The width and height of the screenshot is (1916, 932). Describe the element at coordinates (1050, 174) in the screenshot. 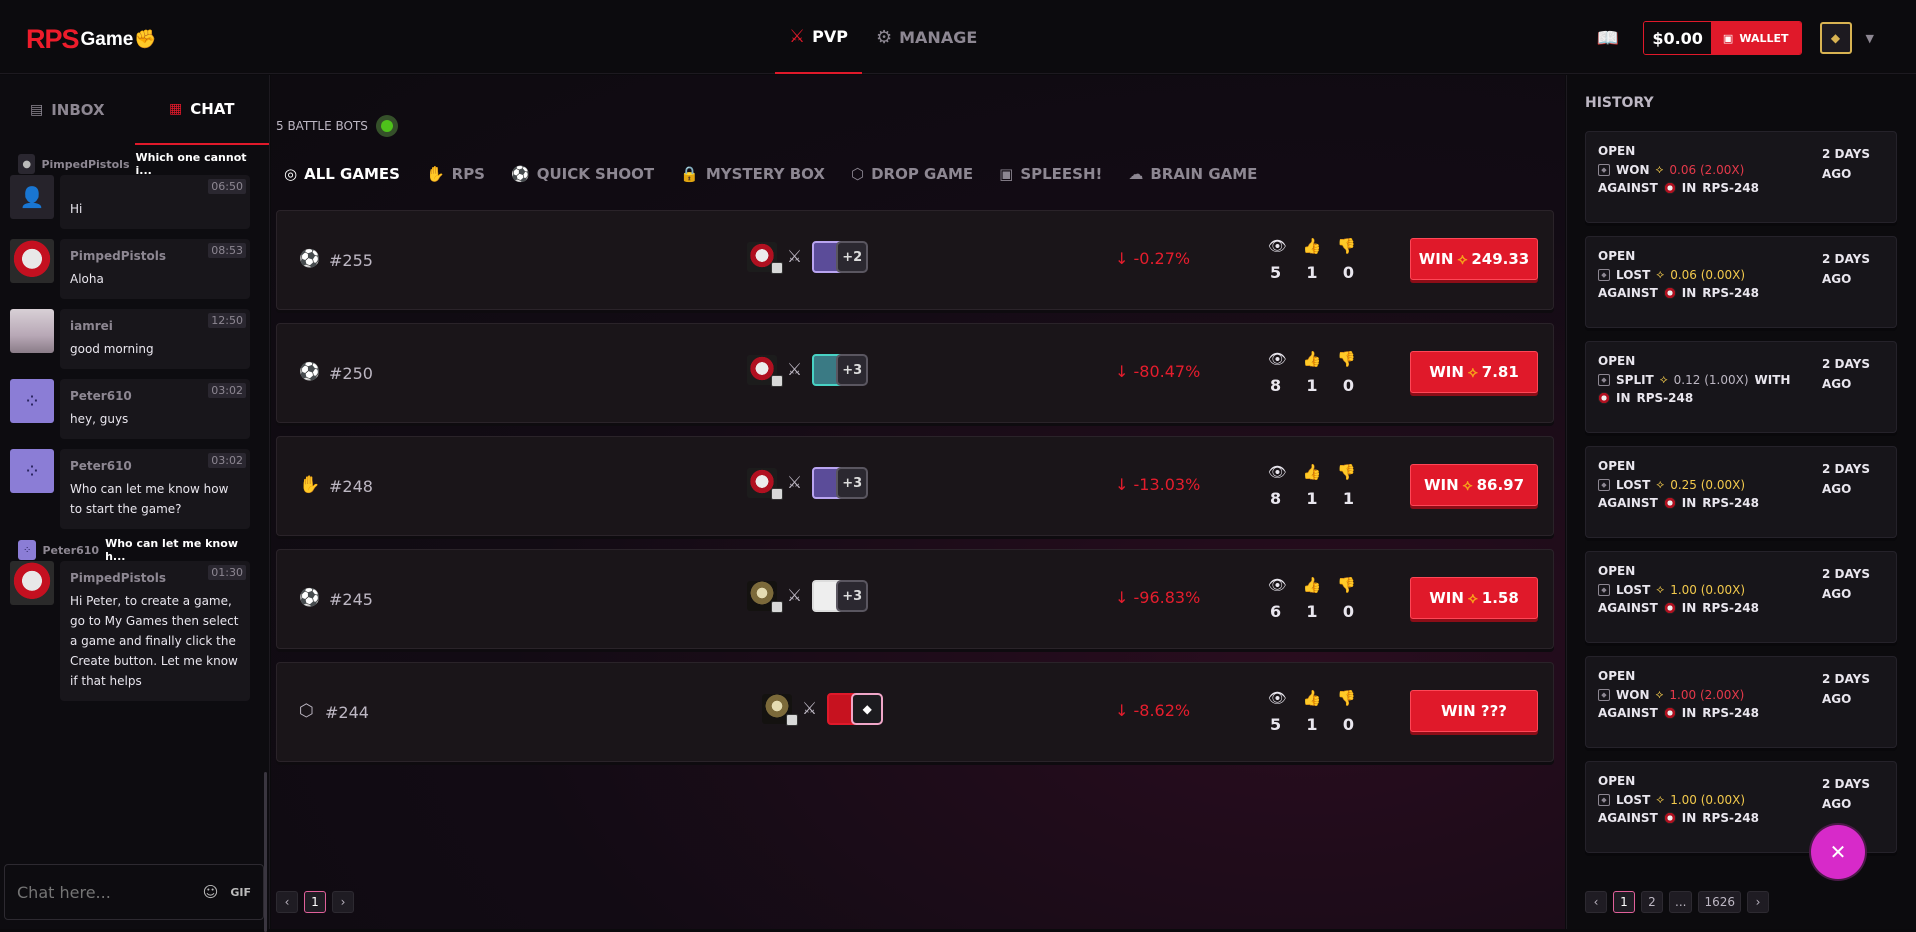

I see `tab-spleesh: ▣ SPLEESH!` at that location.